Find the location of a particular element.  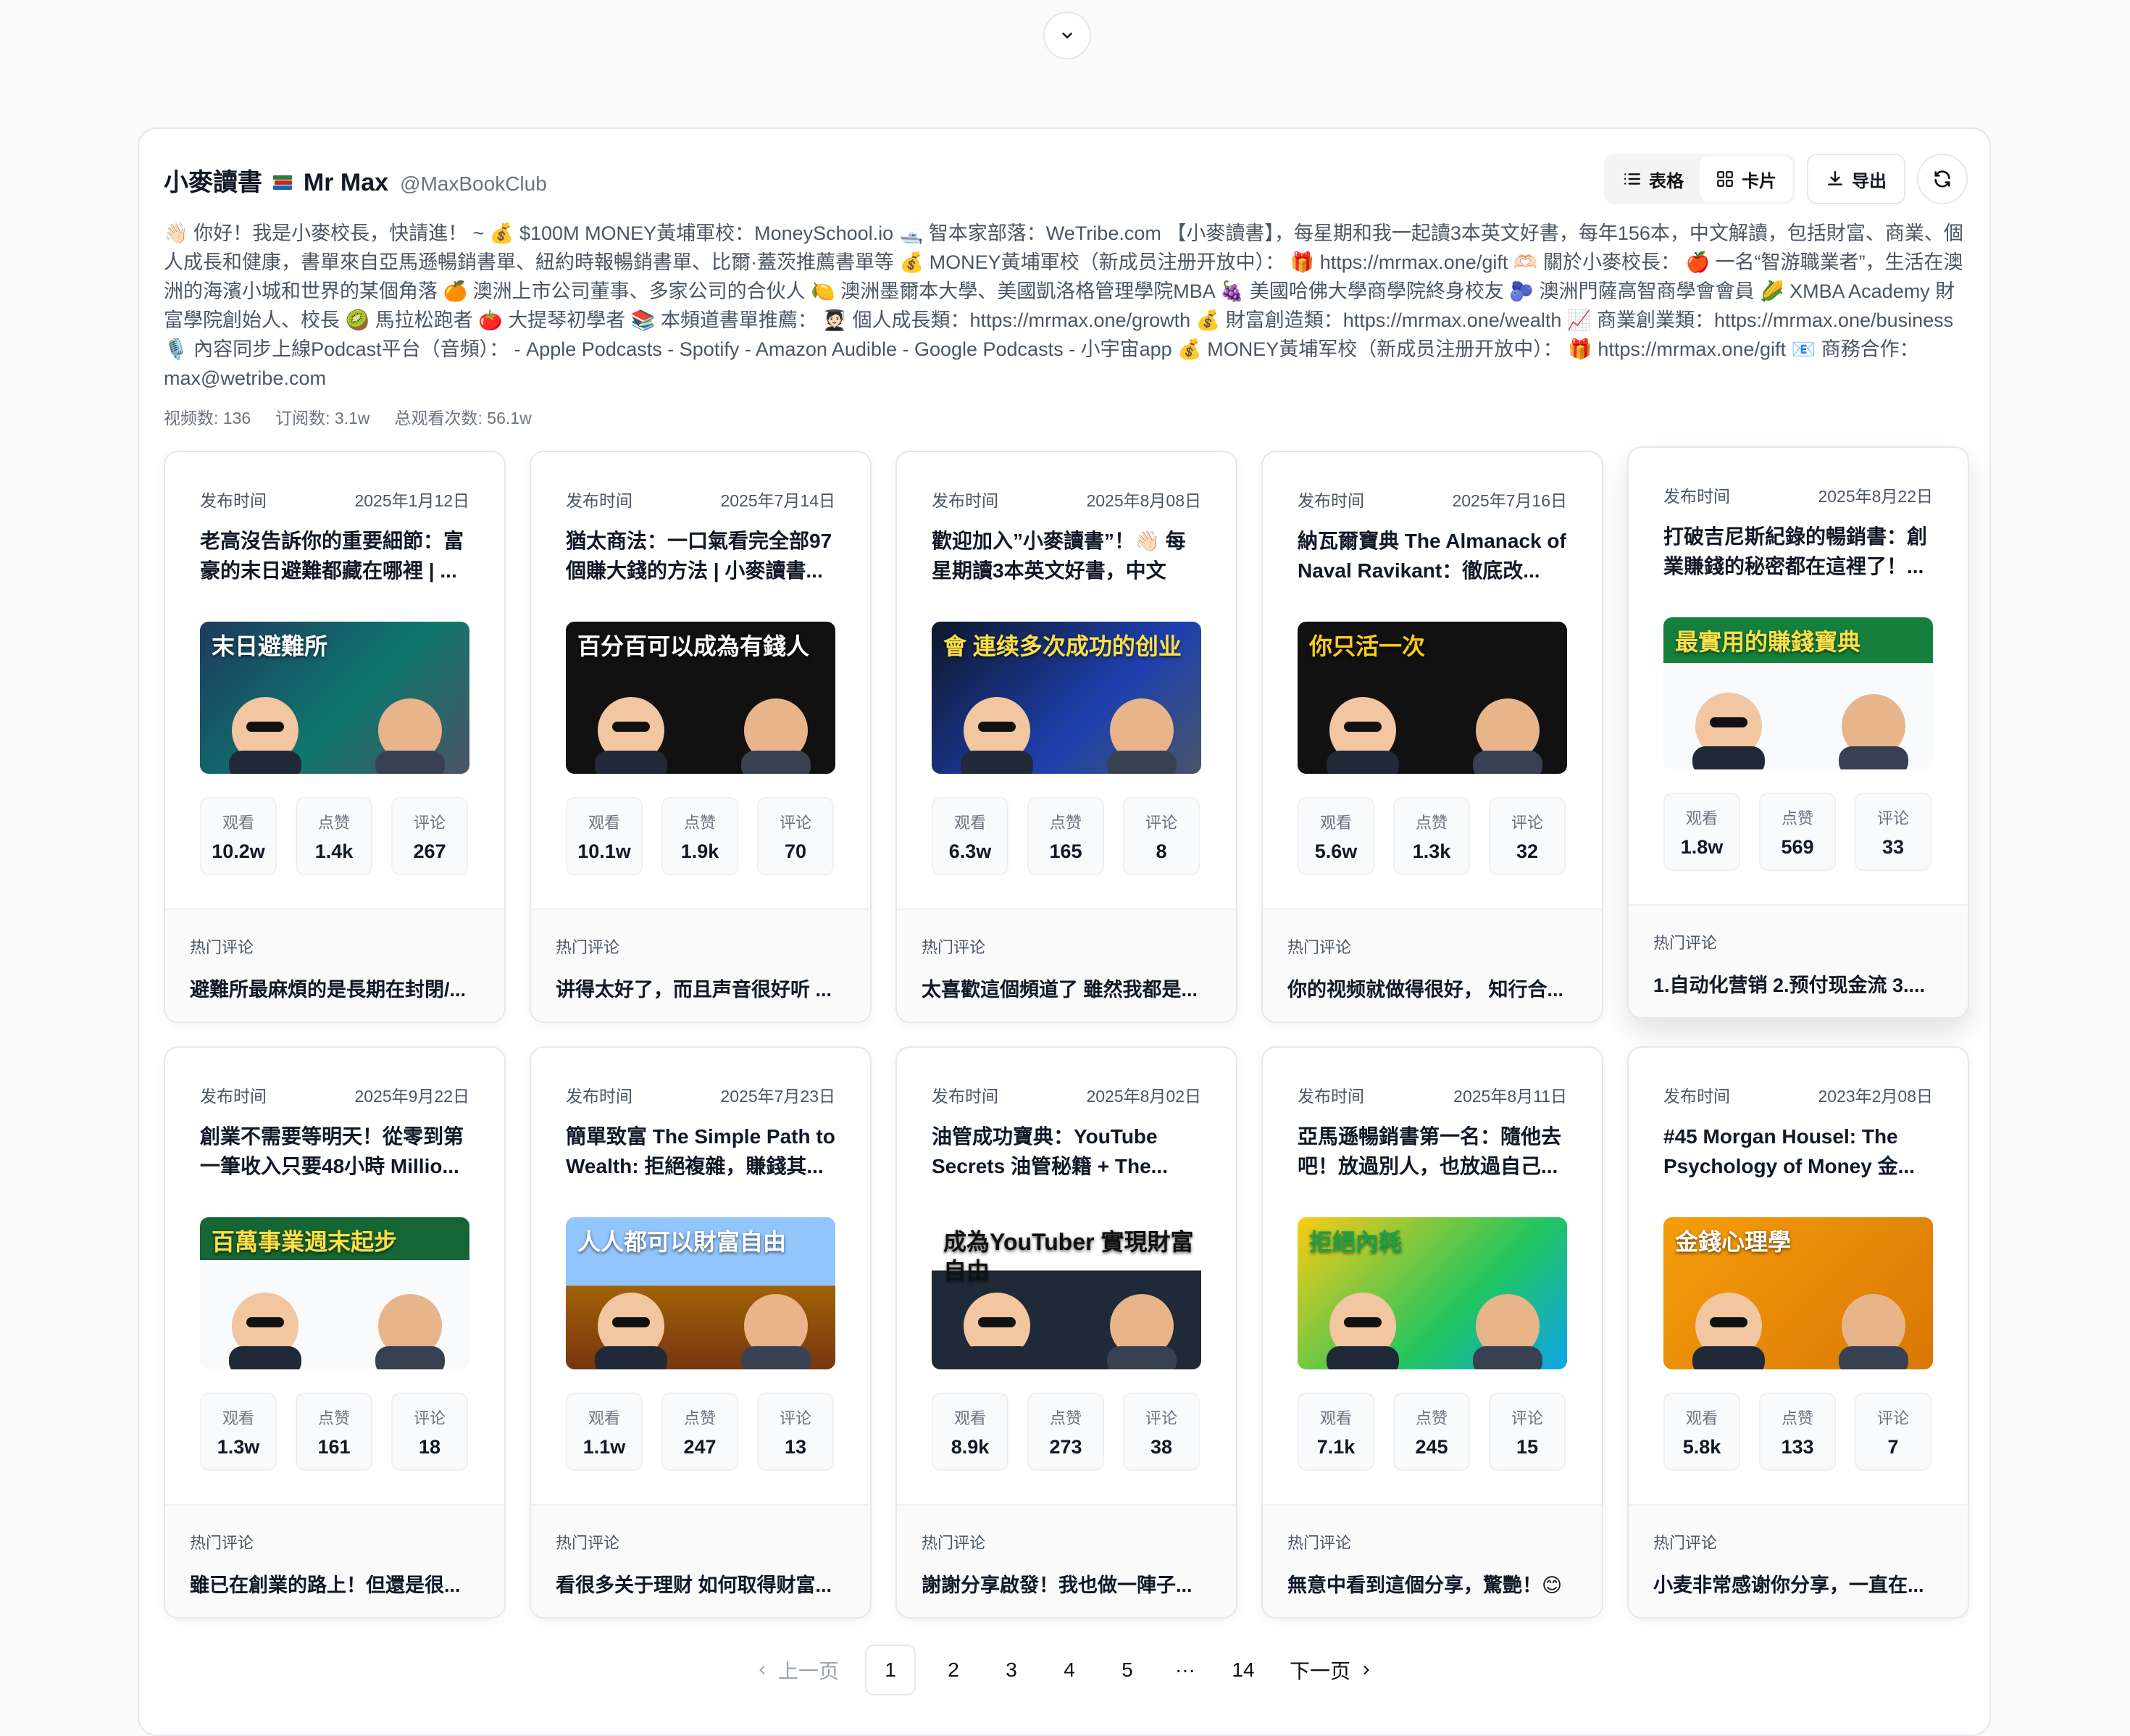

page-ellipsis: ··· is located at coordinates (1185, 1670).